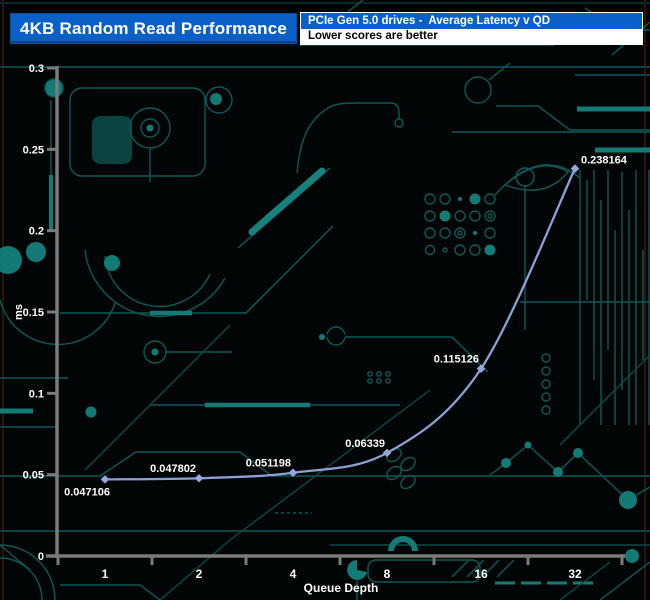  Describe the element at coordinates (365, 444) in the screenshot. I see `data-point-label: 0.06339` at that location.